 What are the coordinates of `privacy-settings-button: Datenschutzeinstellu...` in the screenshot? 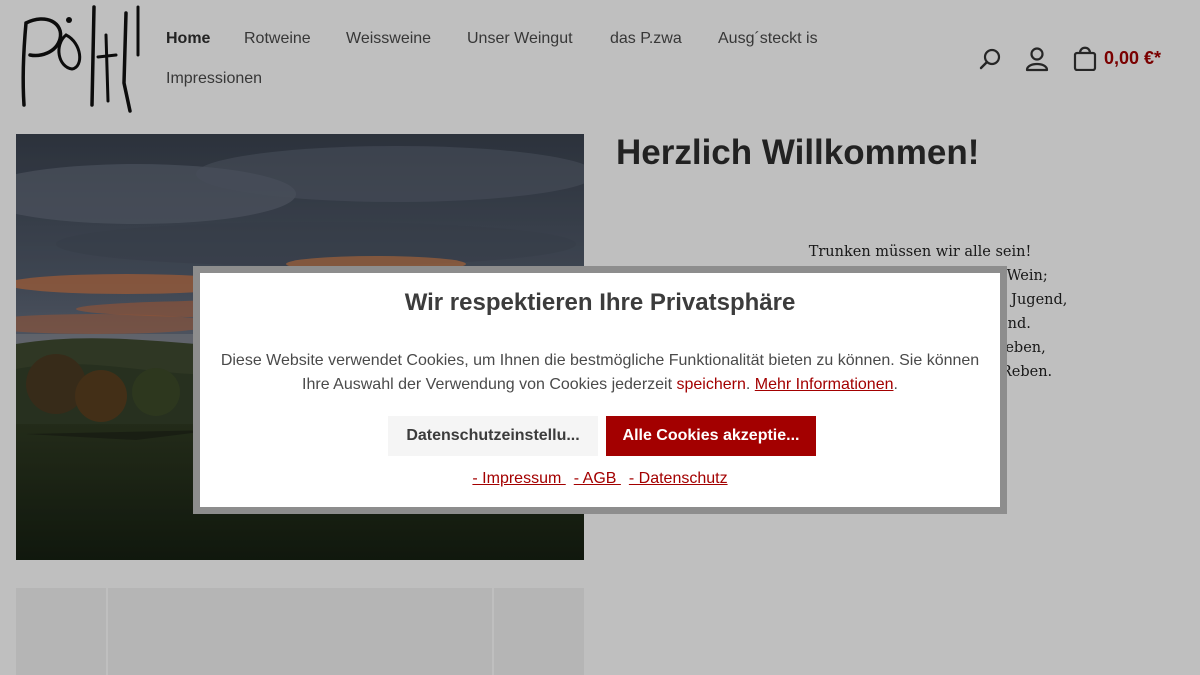 It's located at (493, 436).